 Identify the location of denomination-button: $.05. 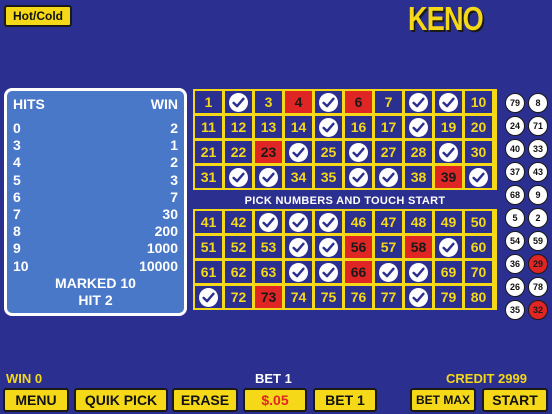
(275, 400).